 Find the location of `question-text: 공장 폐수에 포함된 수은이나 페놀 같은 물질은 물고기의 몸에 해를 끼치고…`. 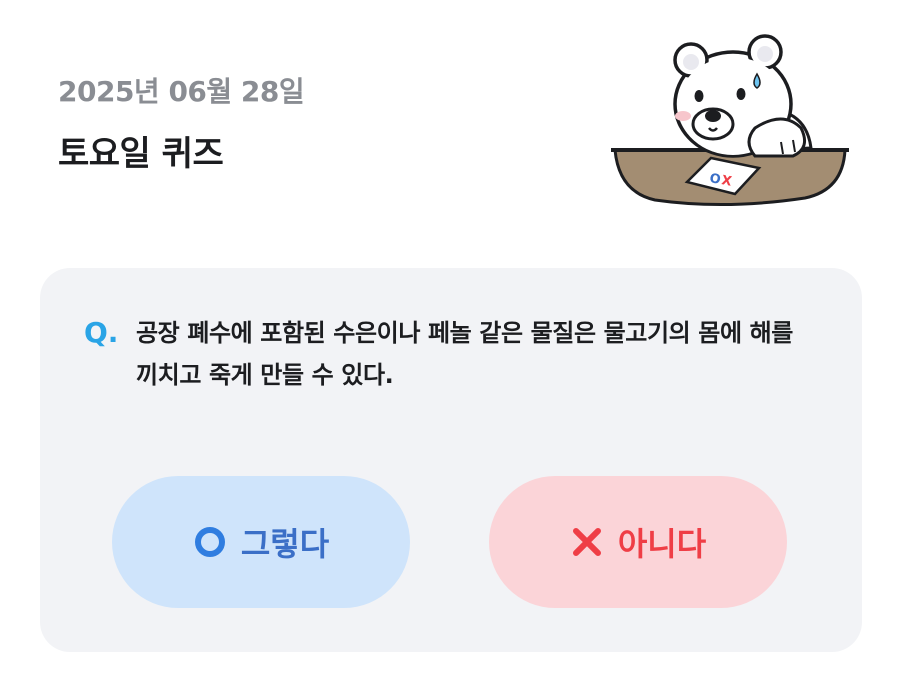

question-text: 공장 폐수에 포함된 수은이나 페놀 같은 물질은 물고기의 몸에 해를 끼치고… is located at coordinates (464, 354).